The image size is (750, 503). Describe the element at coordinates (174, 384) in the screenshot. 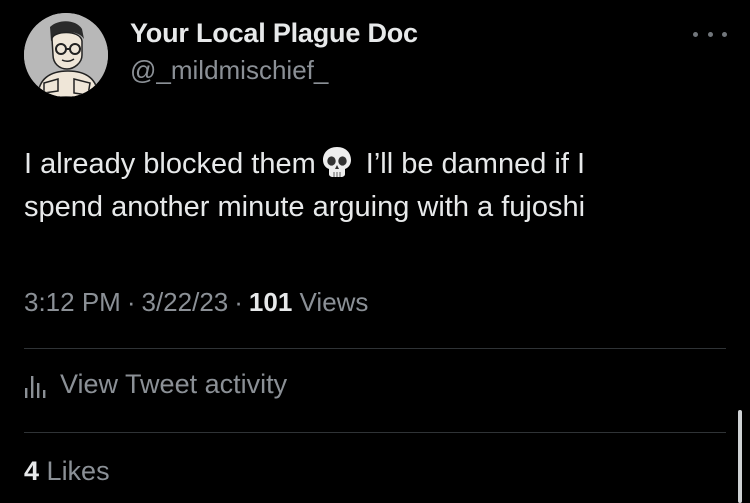

I see `view-tweet-activity-label: View Tweet activity` at that location.